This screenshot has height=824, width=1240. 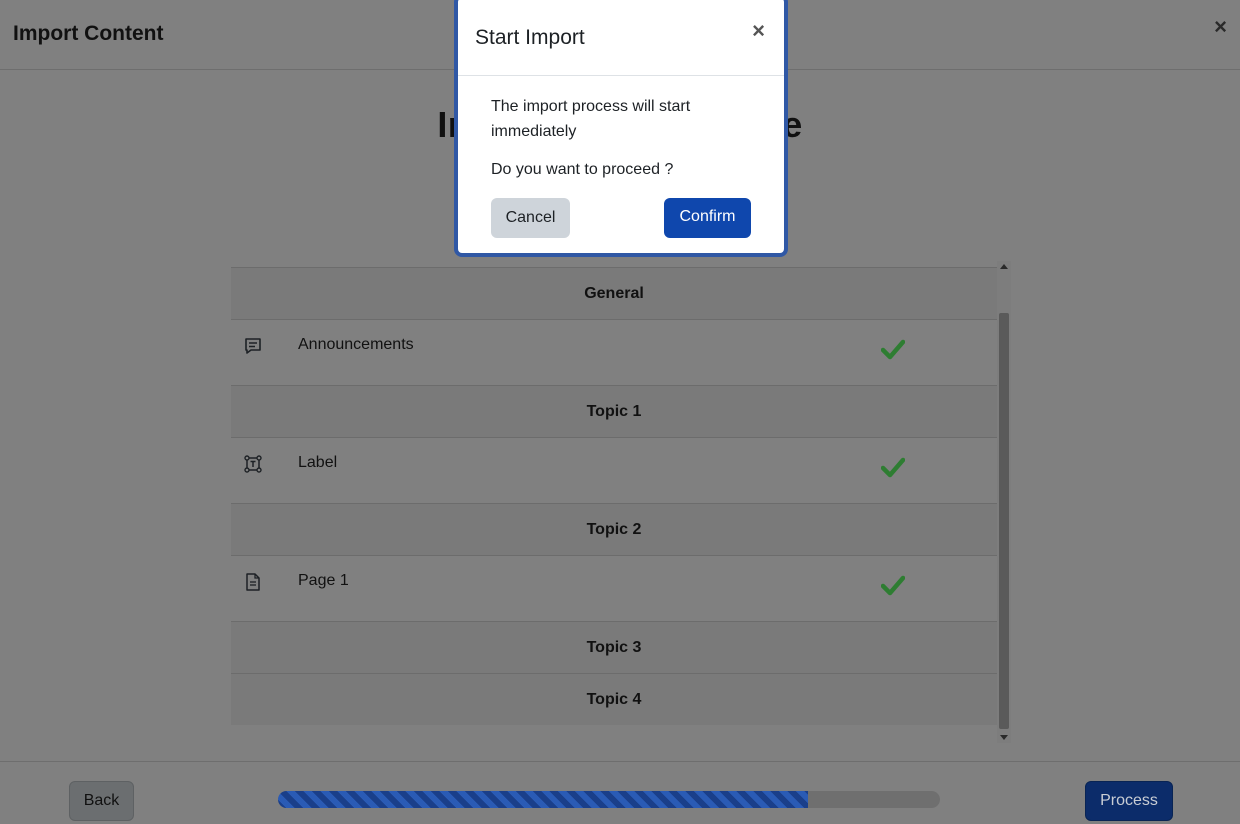 What do you see at coordinates (1004, 521) in the screenshot?
I see `scroll-thumb` at bounding box center [1004, 521].